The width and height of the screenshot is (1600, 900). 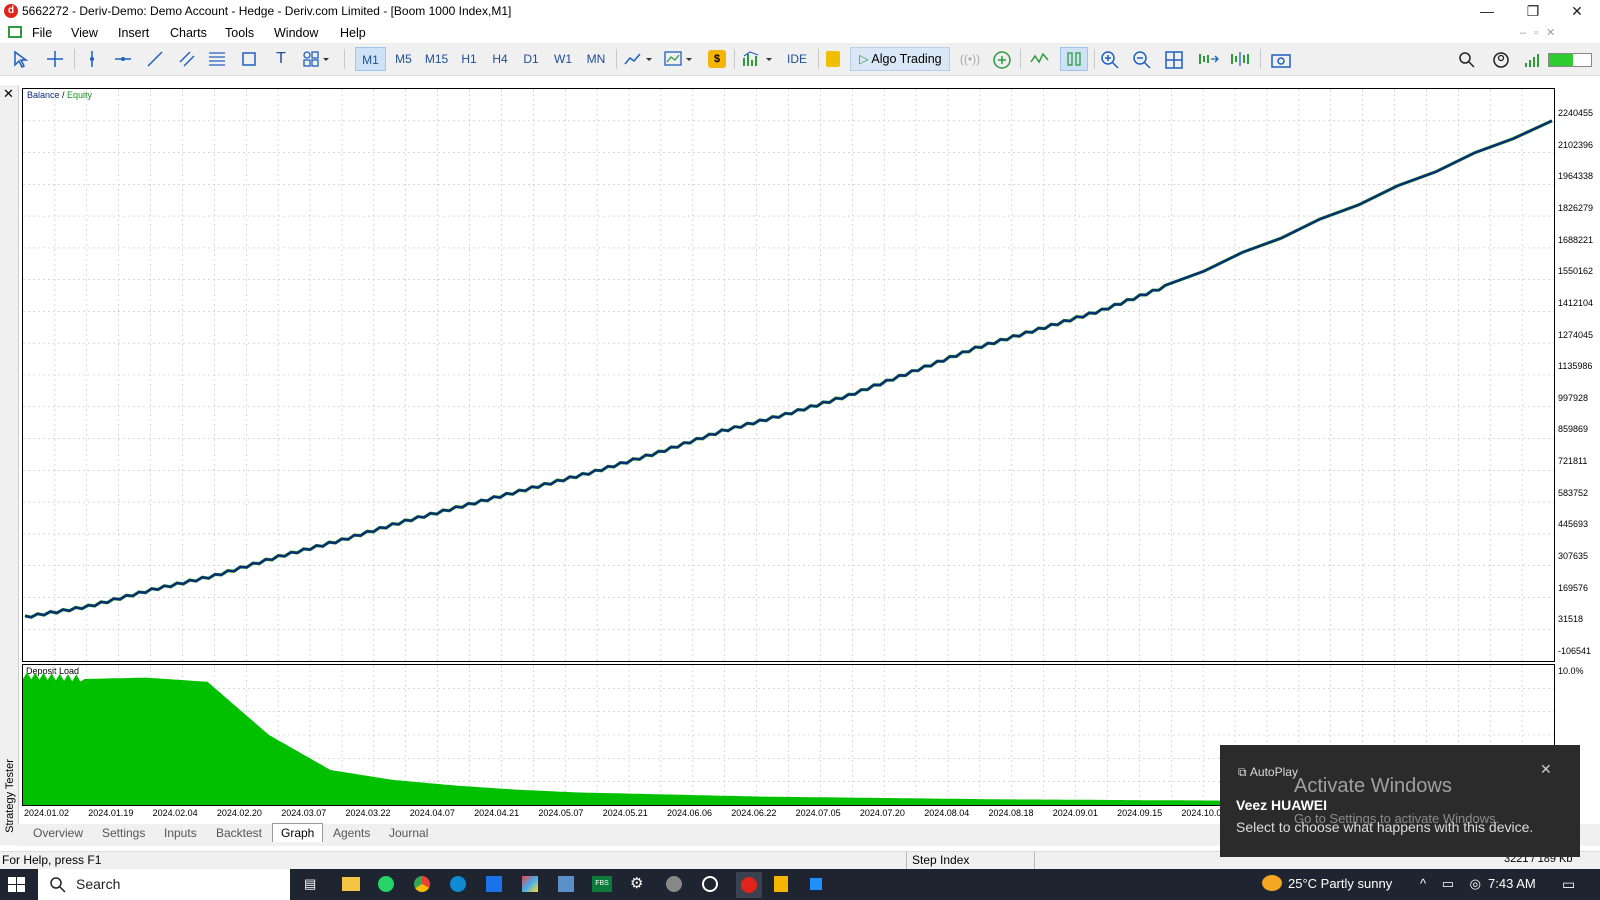 What do you see at coordinates (760, 59) in the screenshot?
I see `indicators-icon` at bounding box center [760, 59].